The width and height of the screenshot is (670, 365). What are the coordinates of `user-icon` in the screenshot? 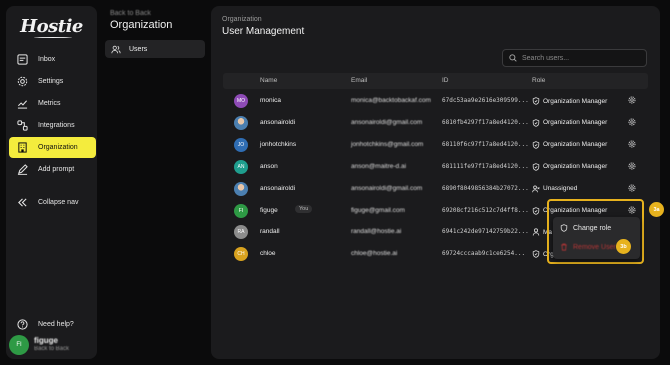 It's located at (536, 232).